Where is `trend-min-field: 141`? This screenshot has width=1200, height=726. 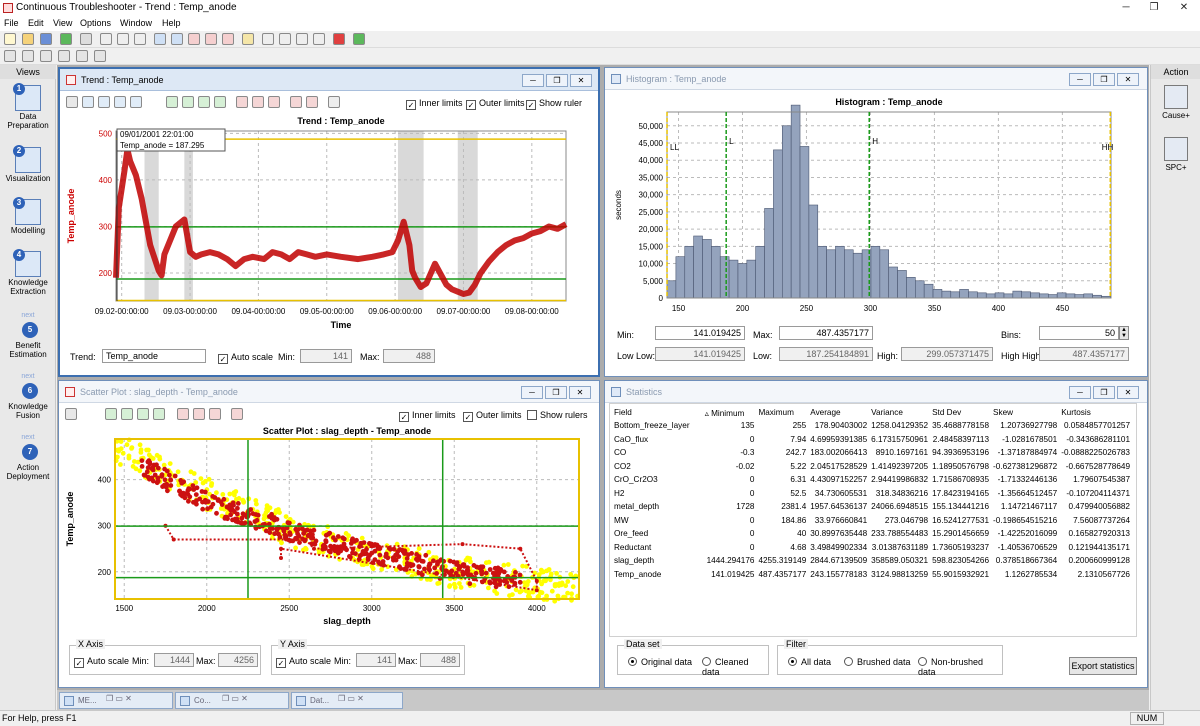 trend-min-field: 141 is located at coordinates (326, 356).